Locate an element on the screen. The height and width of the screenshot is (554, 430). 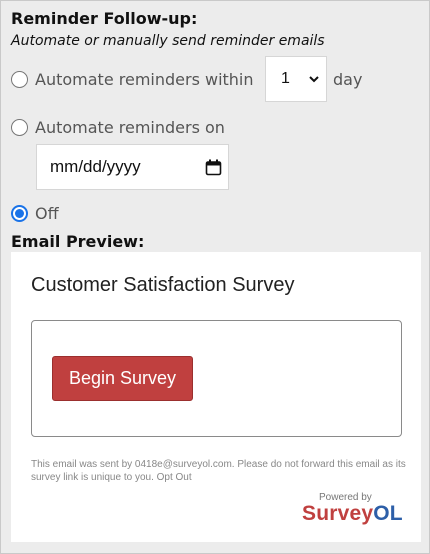
survey-title: Customer Satisfaction Survey is located at coordinates (163, 285).